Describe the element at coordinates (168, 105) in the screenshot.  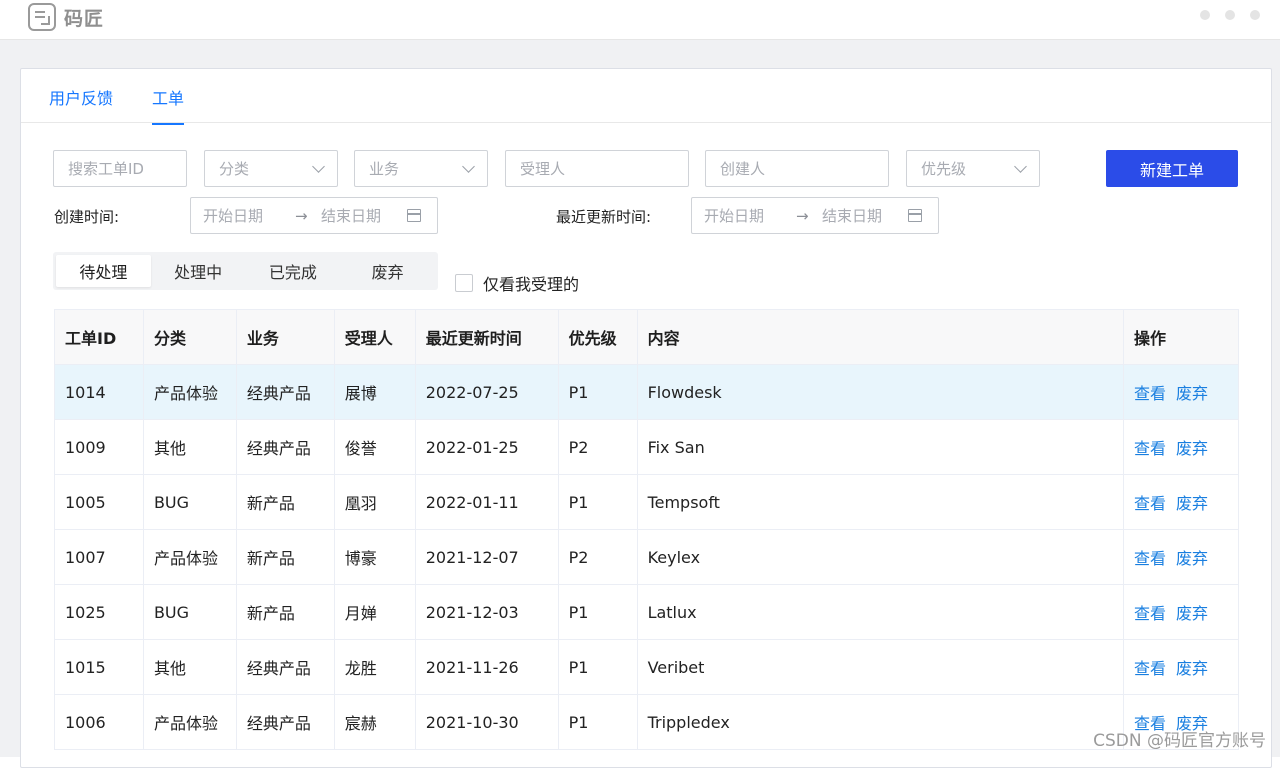
I see `tab-work-order: 工单` at that location.